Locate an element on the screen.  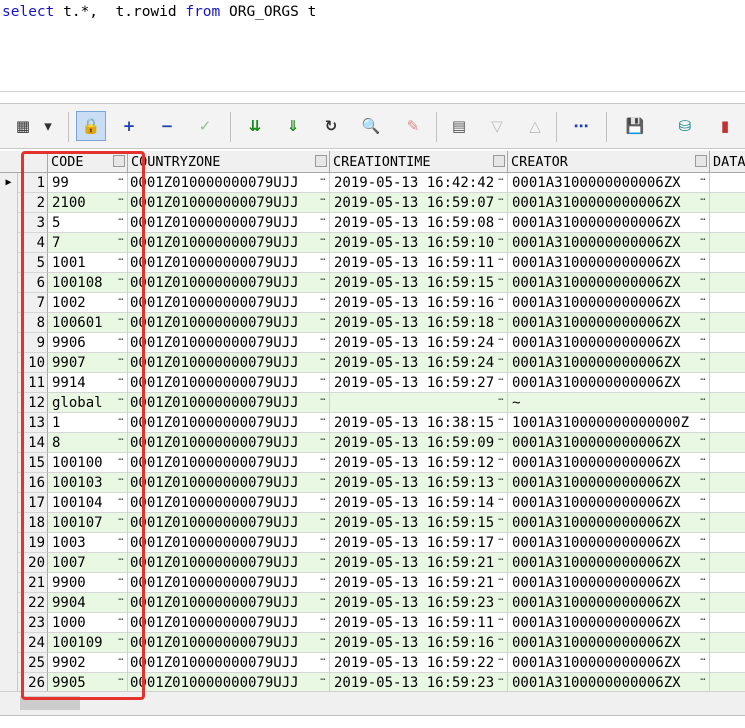
row-number: 2 is located at coordinates (33, 203).